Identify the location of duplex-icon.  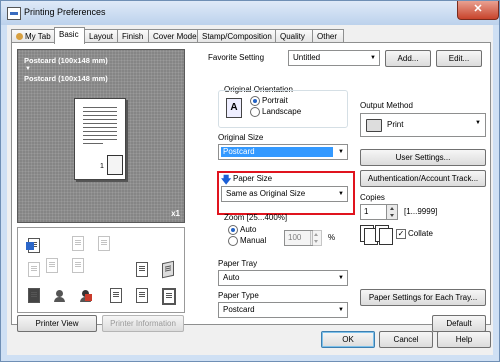
(33, 269).